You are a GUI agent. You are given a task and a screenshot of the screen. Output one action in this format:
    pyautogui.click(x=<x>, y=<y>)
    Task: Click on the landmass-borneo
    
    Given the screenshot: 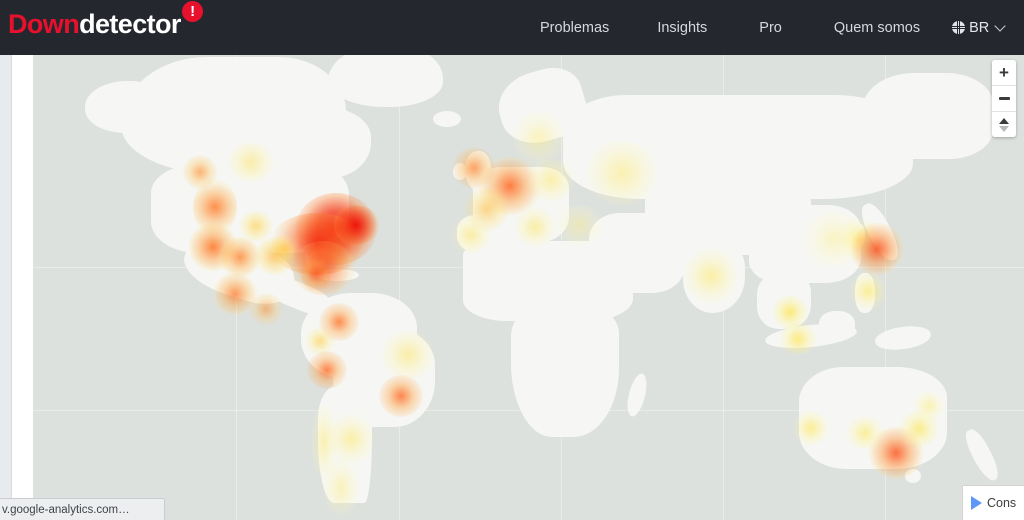 What is the action you would take?
    pyautogui.click(x=837, y=325)
    